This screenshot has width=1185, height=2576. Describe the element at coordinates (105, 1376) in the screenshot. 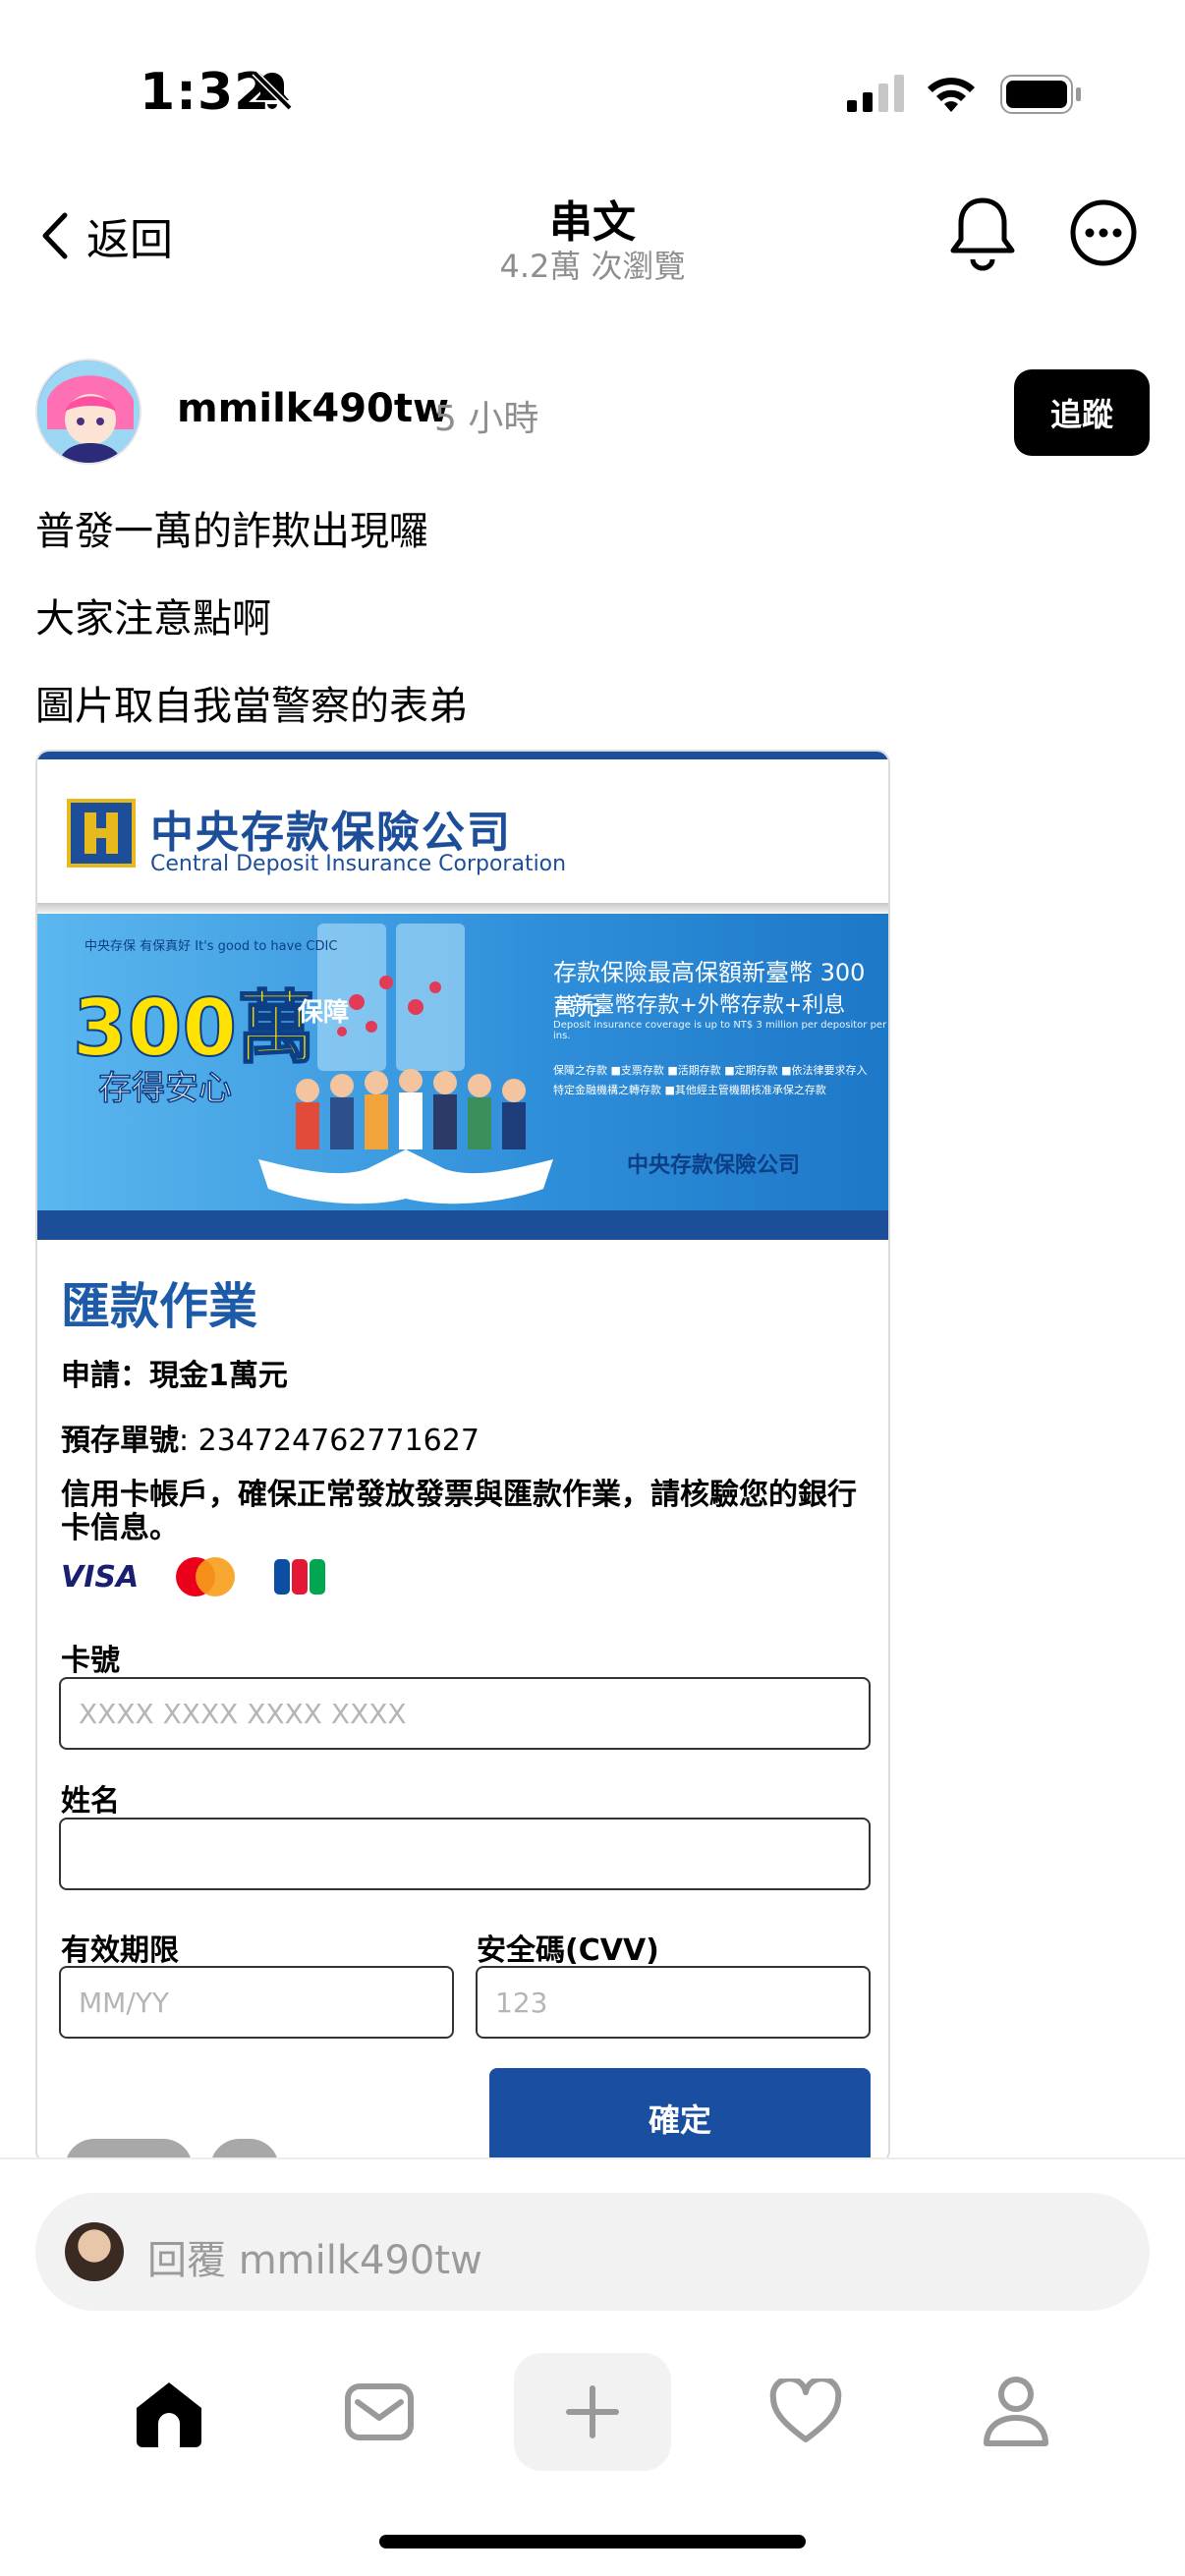

I see `apply-label: 申請：` at that location.